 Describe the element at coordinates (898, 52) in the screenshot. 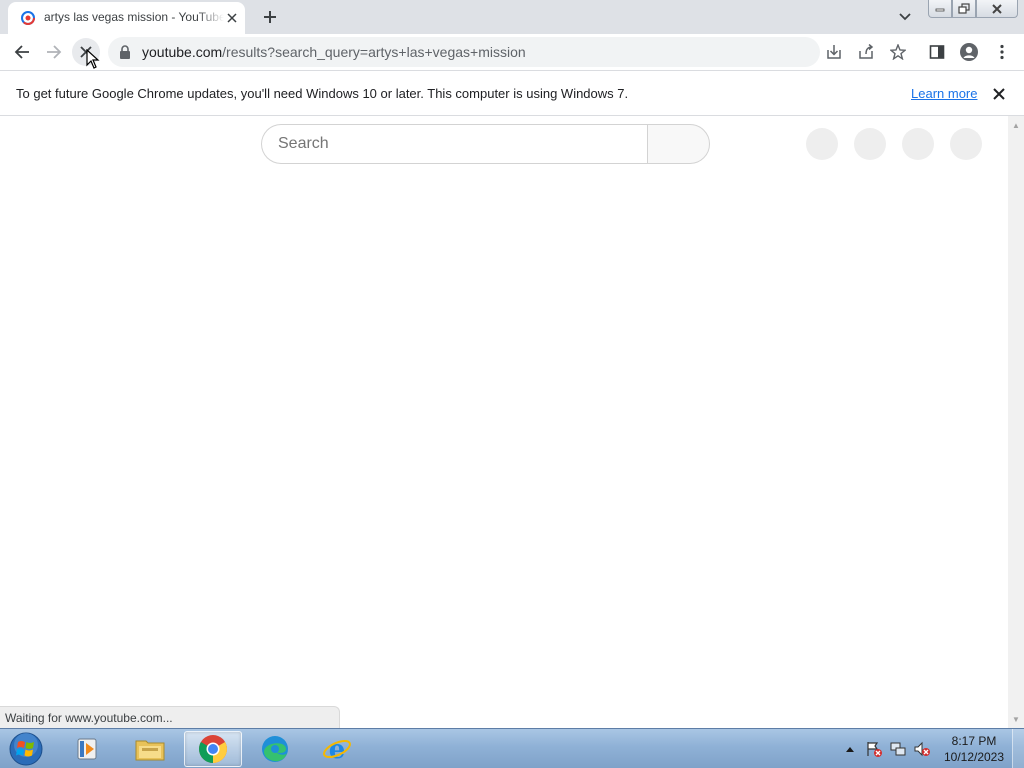

I see `bookmark-star-icon` at that location.